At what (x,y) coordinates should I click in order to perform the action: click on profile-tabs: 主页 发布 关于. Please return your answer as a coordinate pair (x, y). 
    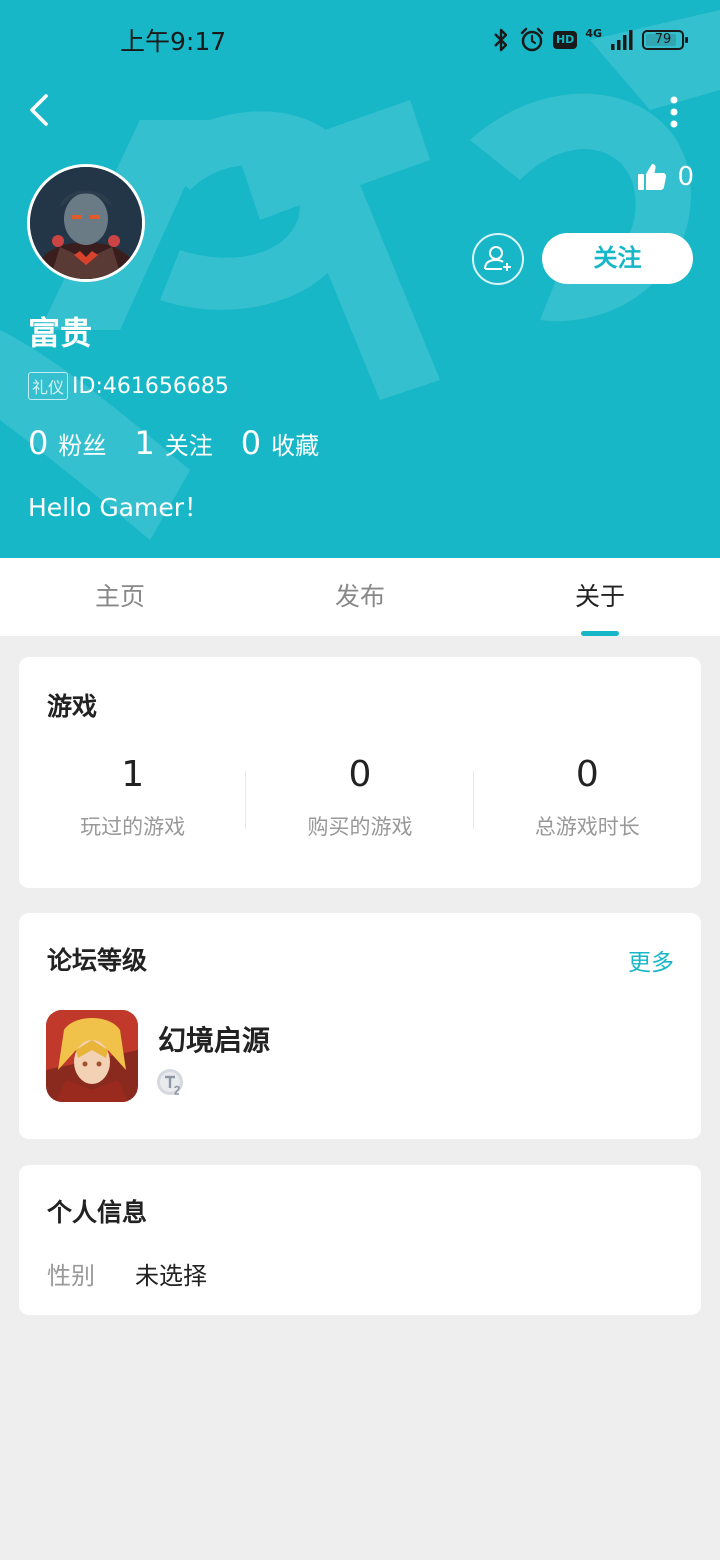
    Looking at the image, I should click on (360, 597).